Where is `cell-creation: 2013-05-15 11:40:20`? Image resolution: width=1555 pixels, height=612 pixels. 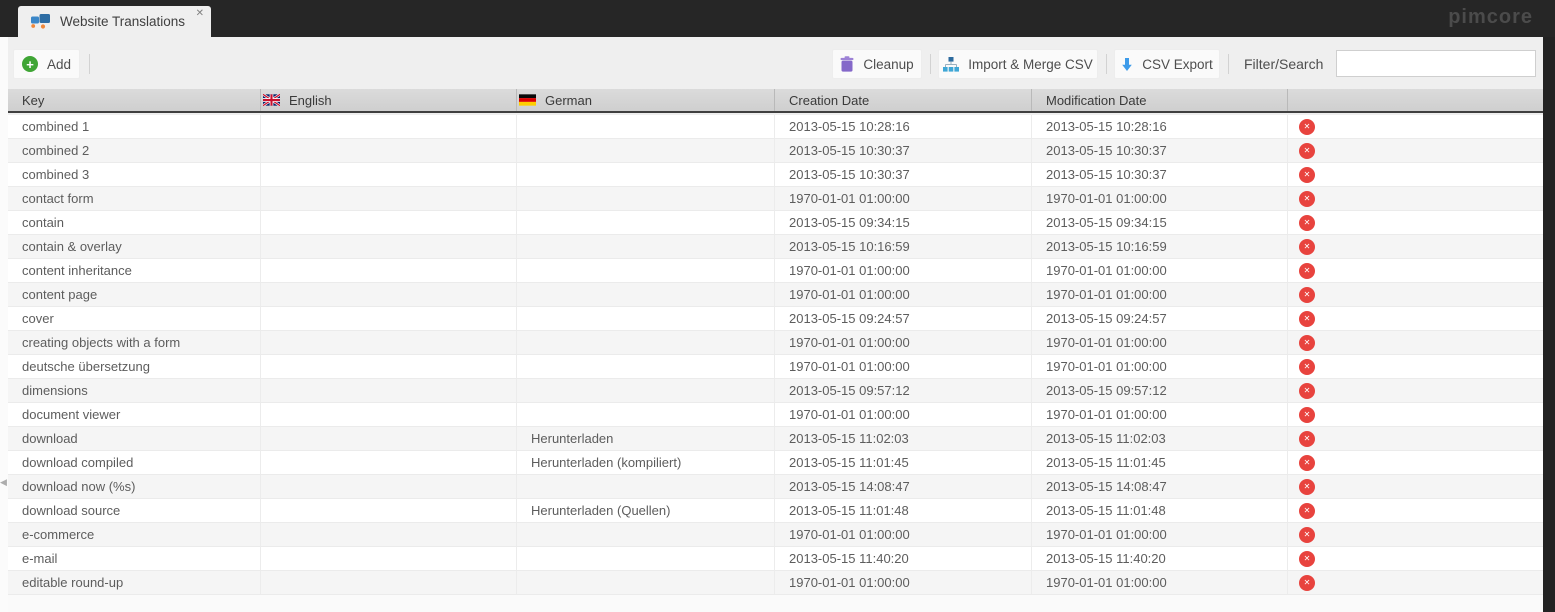 cell-creation: 2013-05-15 11:40:20 is located at coordinates (903, 558).